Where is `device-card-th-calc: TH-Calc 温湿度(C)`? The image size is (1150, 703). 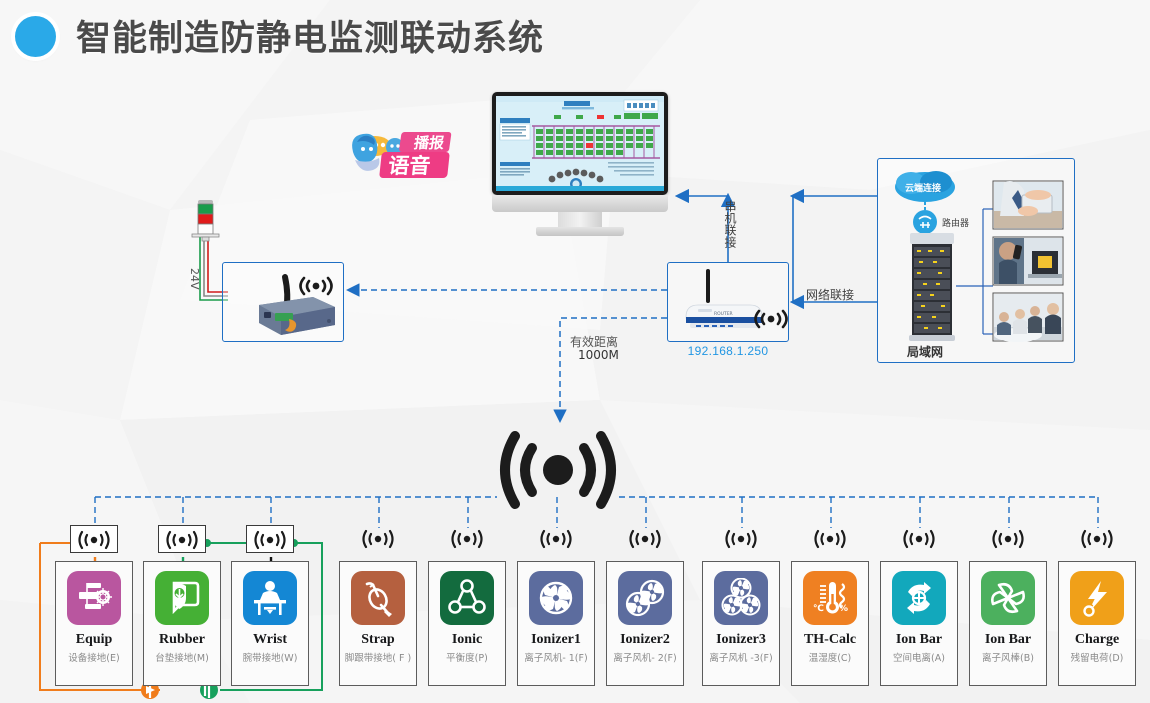
device-card-th-calc: TH-Calc 温湿度(C) is located at coordinates (830, 623).